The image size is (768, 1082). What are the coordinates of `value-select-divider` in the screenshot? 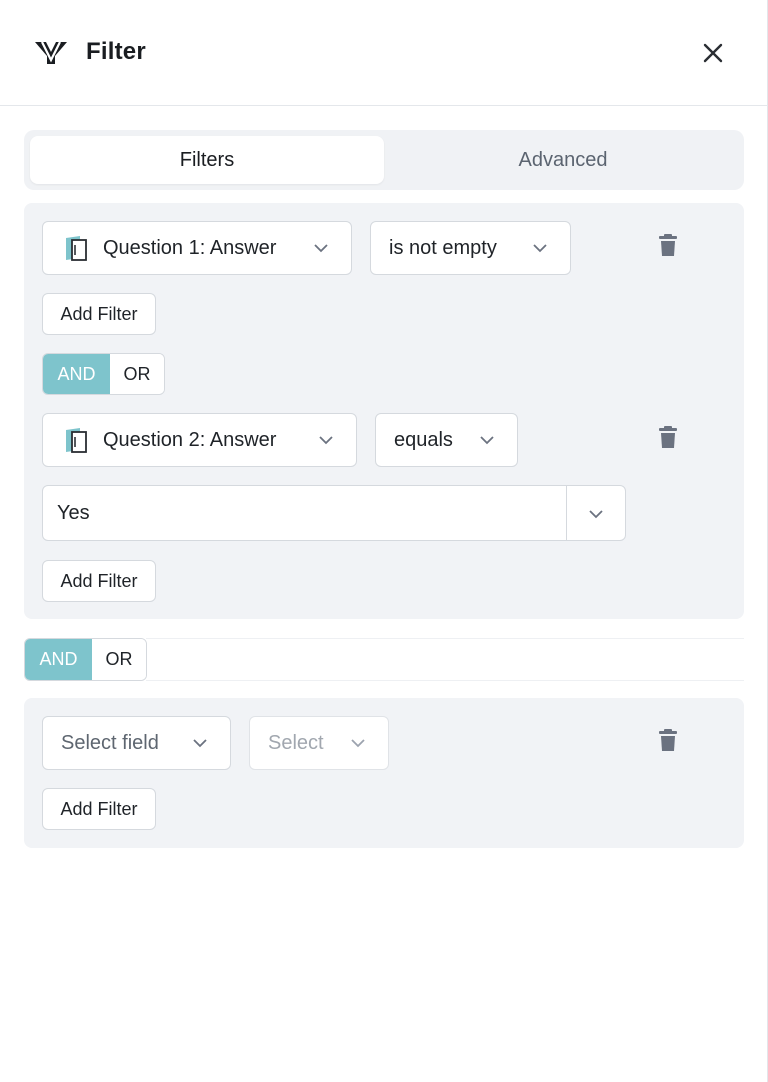 It's located at (566, 513).